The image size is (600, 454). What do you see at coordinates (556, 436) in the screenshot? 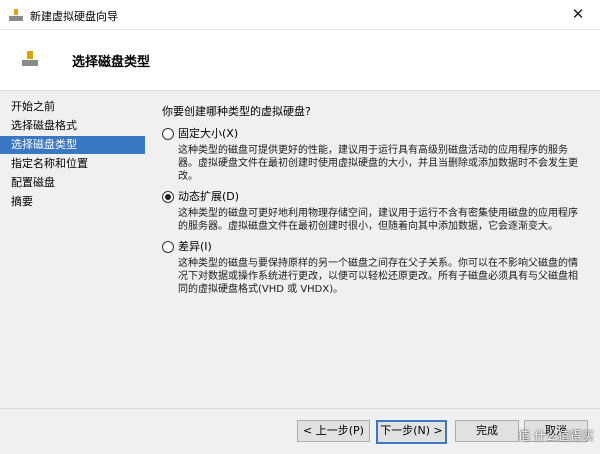
I see `watermark: 值 什么值得买` at bounding box center [556, 436].